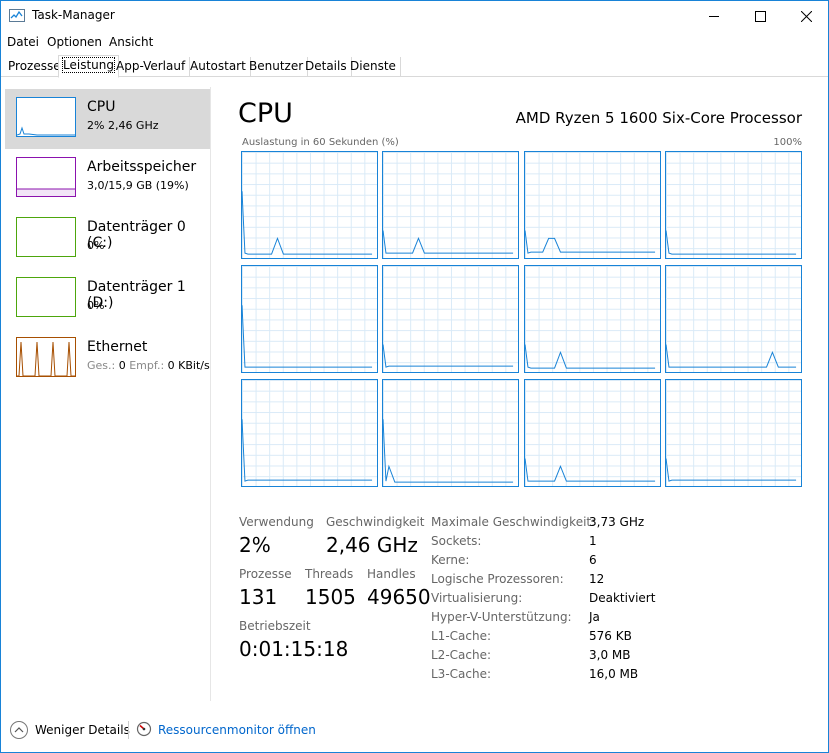  Describe the element at coordinates (375, 522) in the screenshot. I see `speed-label: Geschwindigkeit` at that location.